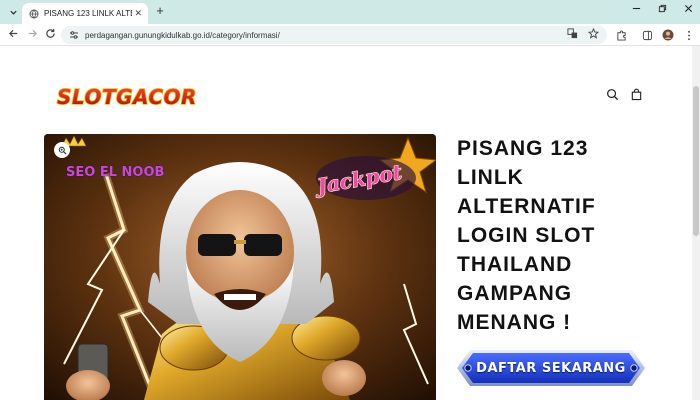  What do you see at coordinates (88, 13) in the screenshot?
I see `tab-title: PISANG 123 LINLK ALTERNATIF` at bounding box center [88, 13].